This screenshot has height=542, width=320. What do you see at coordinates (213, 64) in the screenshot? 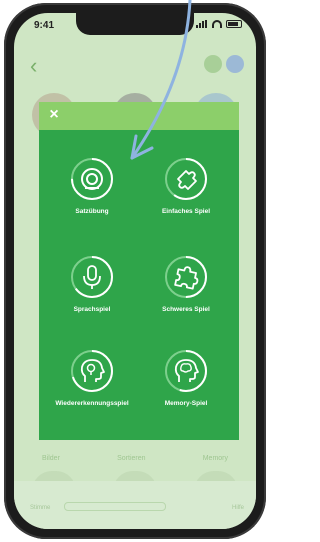
I see `avatar` at bounding box center [213, 64].